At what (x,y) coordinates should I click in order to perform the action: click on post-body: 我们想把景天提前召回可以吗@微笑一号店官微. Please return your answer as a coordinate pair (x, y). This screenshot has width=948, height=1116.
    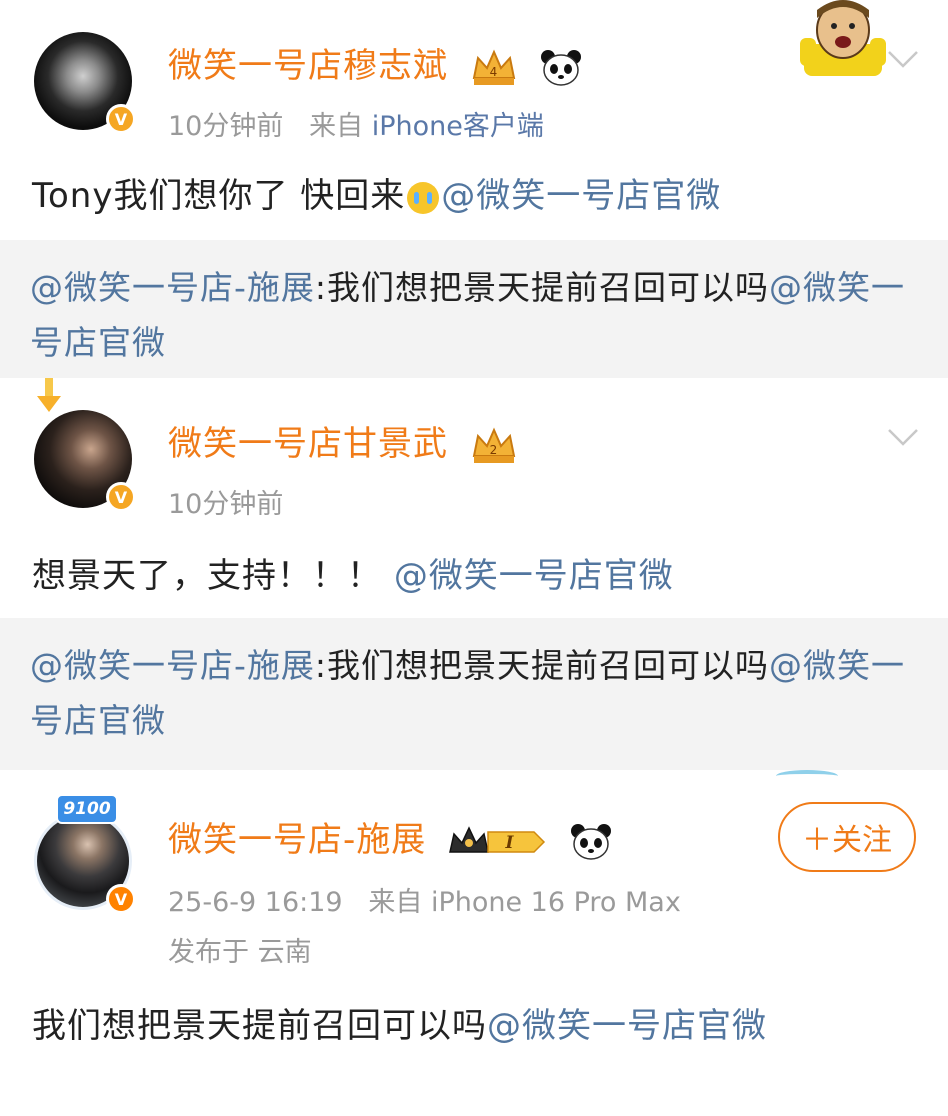
    Looking at the image, I should click on (399, 1022).